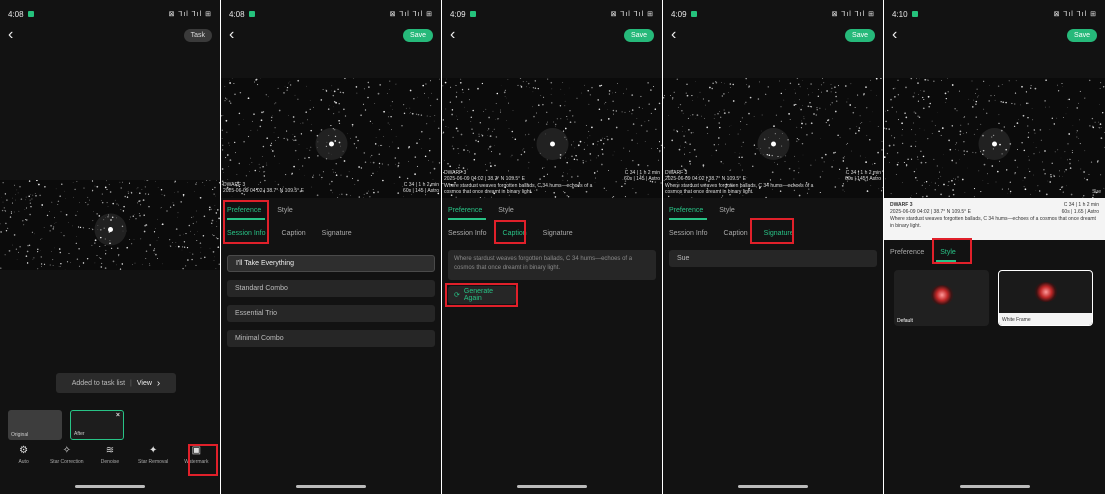 Image resolution: width=1105 pixels, height=494 pixels. Describe the element at coordinates (1096, 192) in the screenshot. I see `photo-signature: Sue` at that location.